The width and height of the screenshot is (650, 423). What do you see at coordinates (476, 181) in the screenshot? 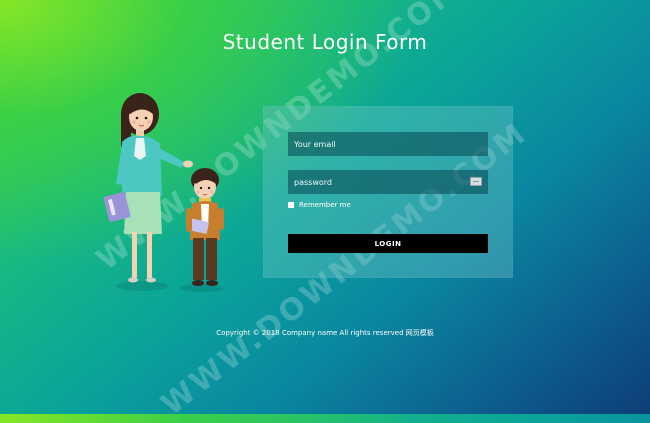
I see `keyboard-icon` at bounding box center [476, 181].